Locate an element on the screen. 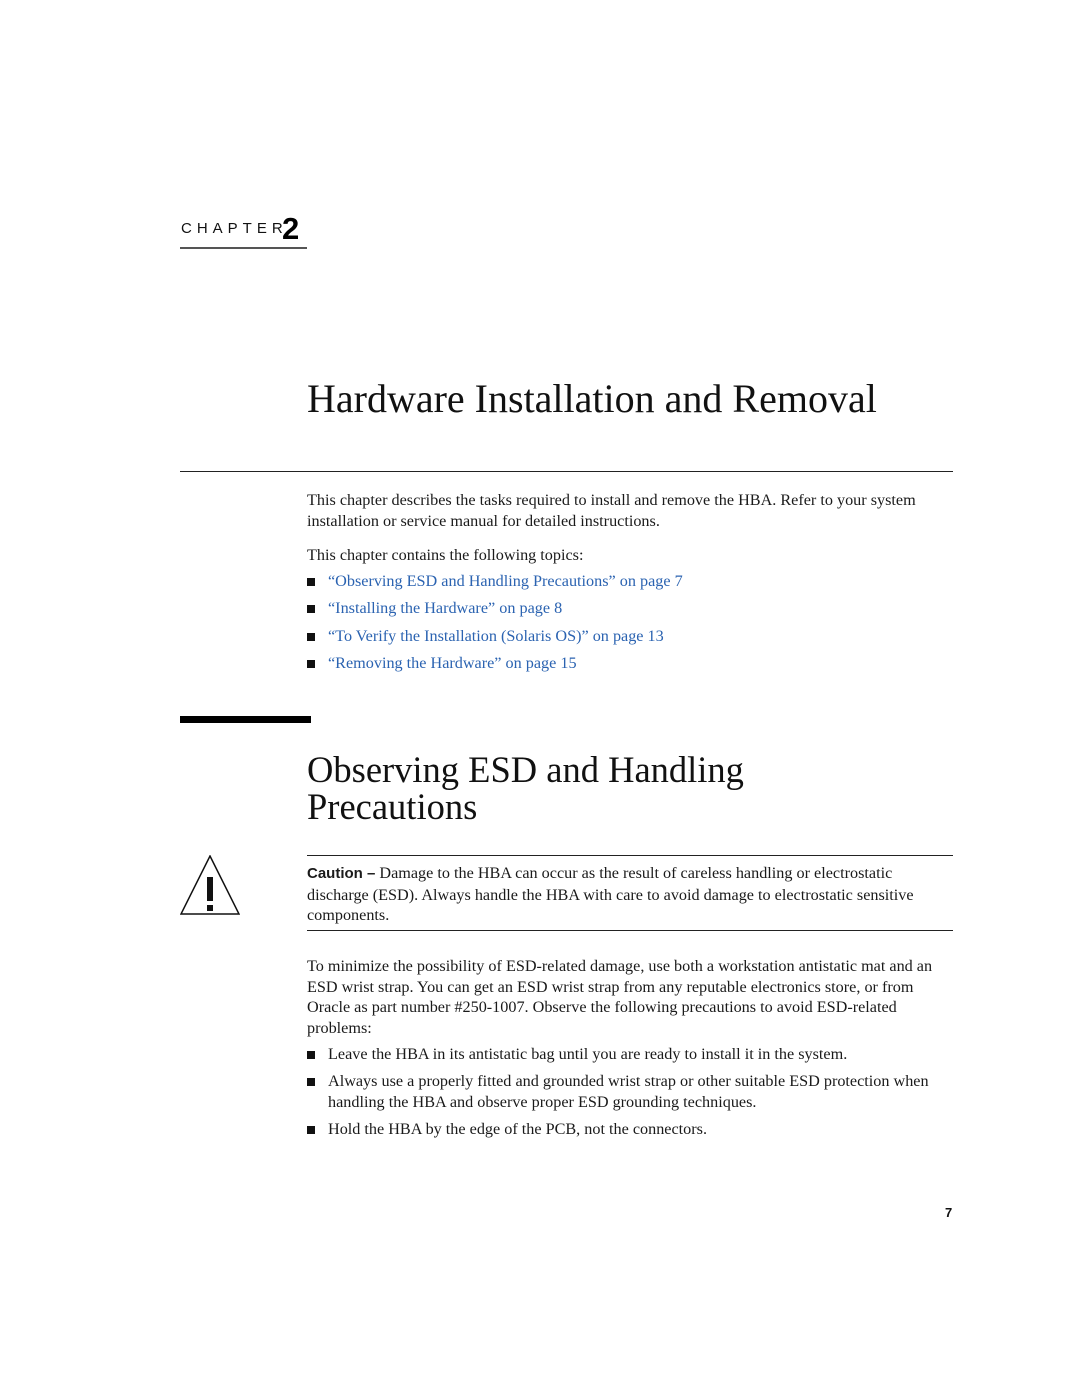 The width and height of the screenshot is (1080, 1397). warning-triangle-icon is located at coordinates (210, 884).